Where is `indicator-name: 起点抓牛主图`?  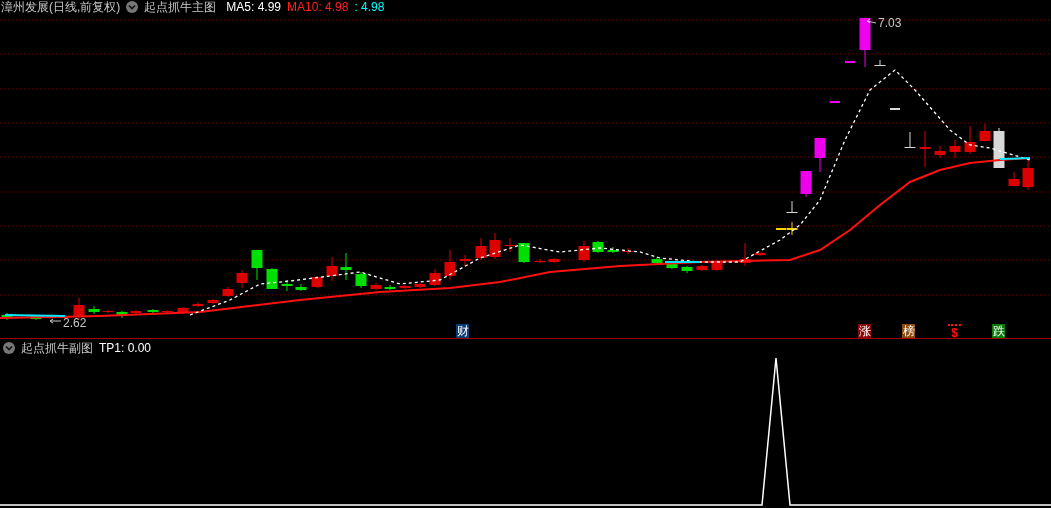
indicator-name: 起点抓牛主图 is located at coordinates (180, 7).